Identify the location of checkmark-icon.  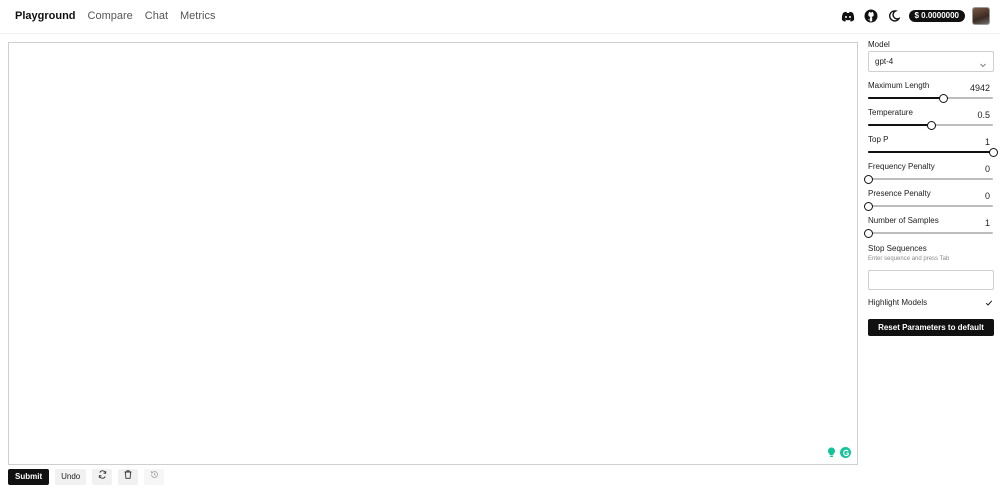
(988, 302).